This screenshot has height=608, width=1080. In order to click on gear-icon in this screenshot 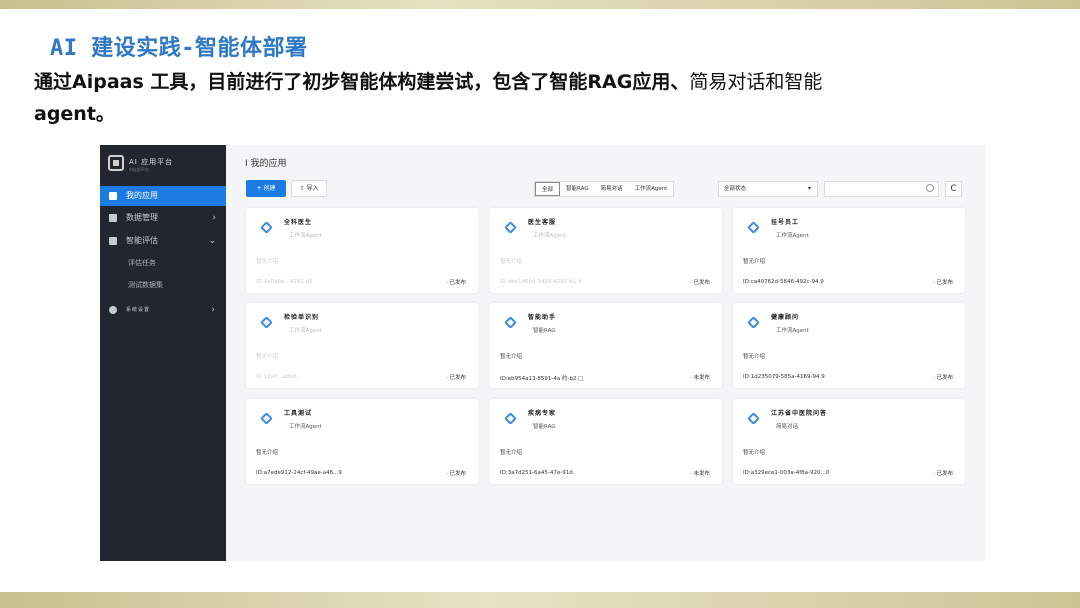, I will do `click(113, 310)`.